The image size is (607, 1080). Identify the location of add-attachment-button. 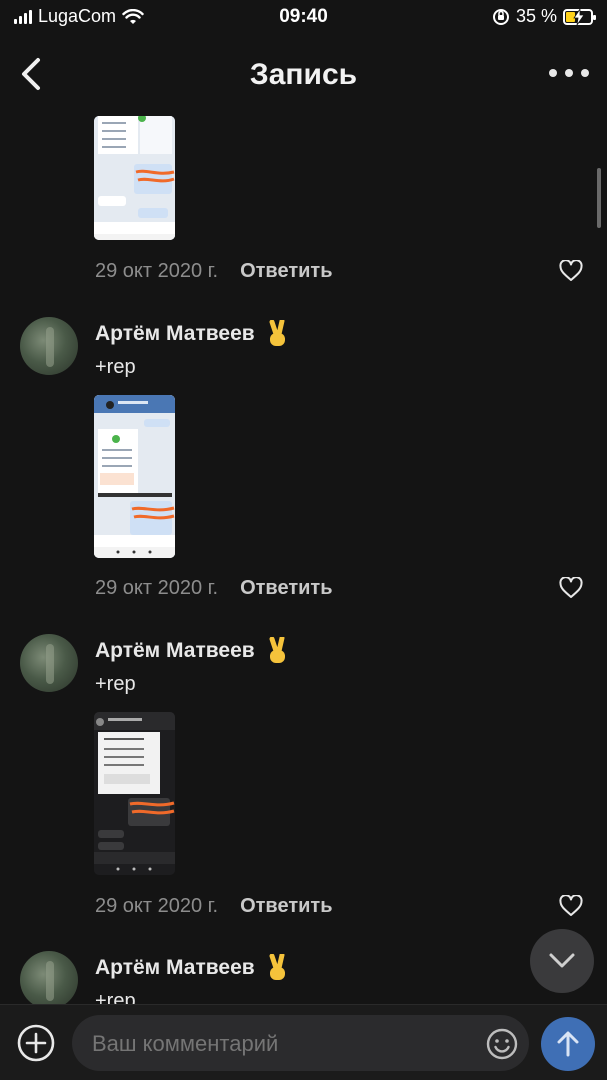
(36, 1043).